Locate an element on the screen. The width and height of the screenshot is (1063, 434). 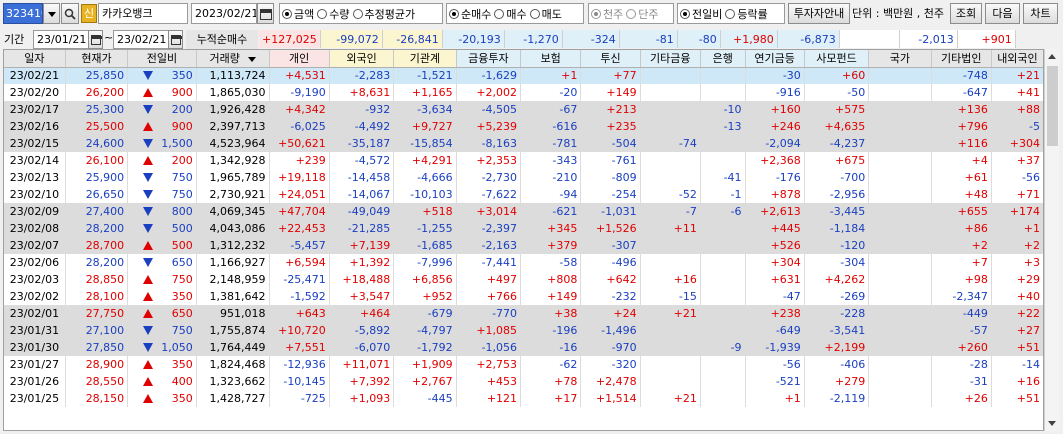
period-from-input: 23/01/21 is located at coordinates (61, 39).